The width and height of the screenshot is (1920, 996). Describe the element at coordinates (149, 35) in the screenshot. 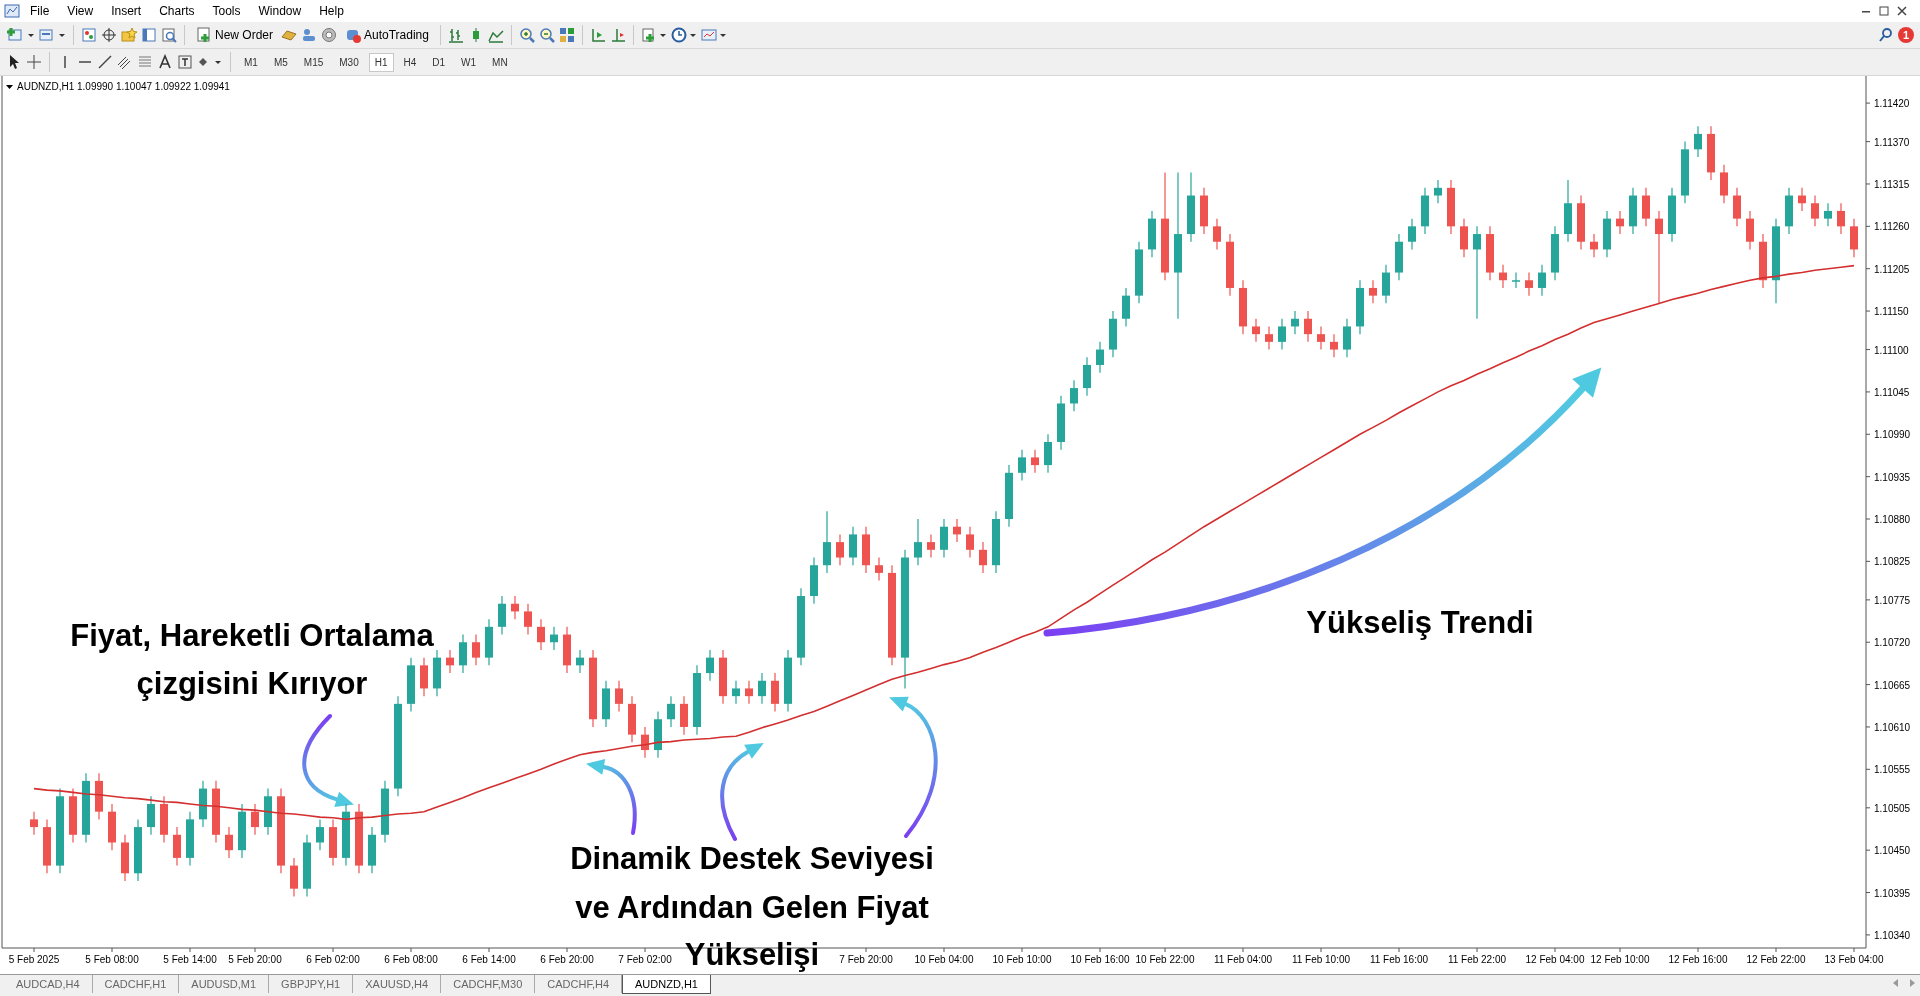

I see `terminal-icon` at that location.